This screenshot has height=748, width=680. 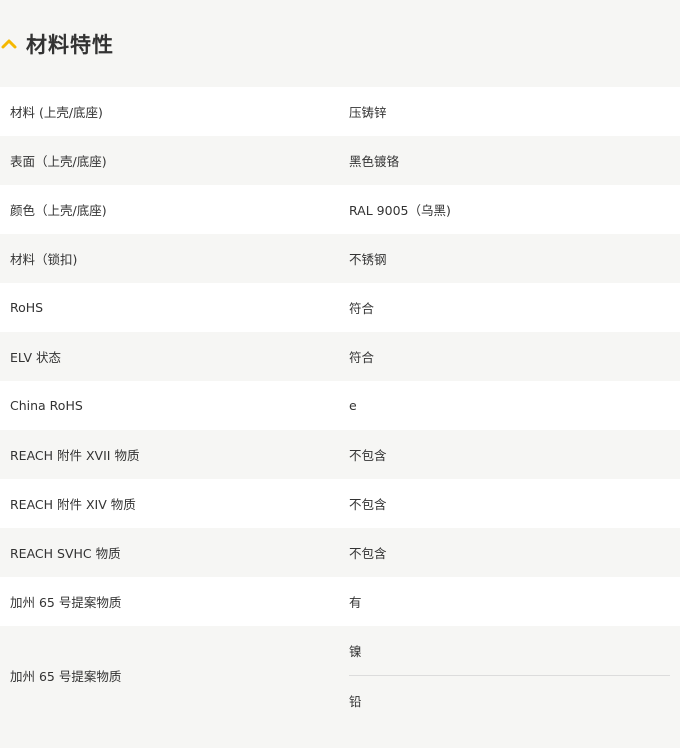 What do you see at coordinates (340, 356) in the screenshot?
I see `table-row: ELV 状态 符合` at bounding box center [340, 356].